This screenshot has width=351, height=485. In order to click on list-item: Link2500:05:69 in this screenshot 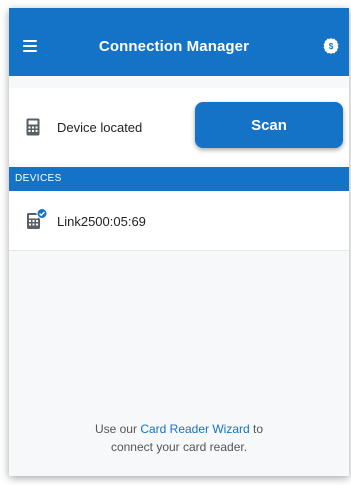, I will do `click(179, 221)`.